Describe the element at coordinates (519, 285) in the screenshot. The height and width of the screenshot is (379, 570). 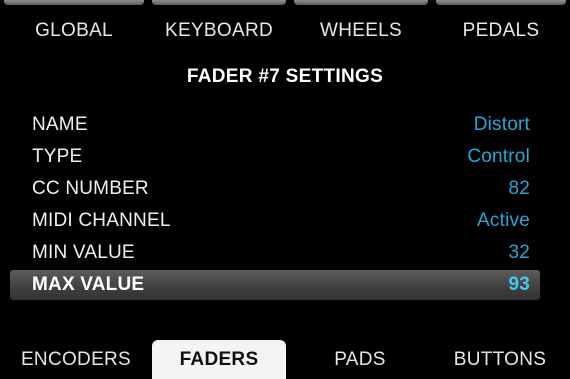
I see `setting-value: 93` at that location.